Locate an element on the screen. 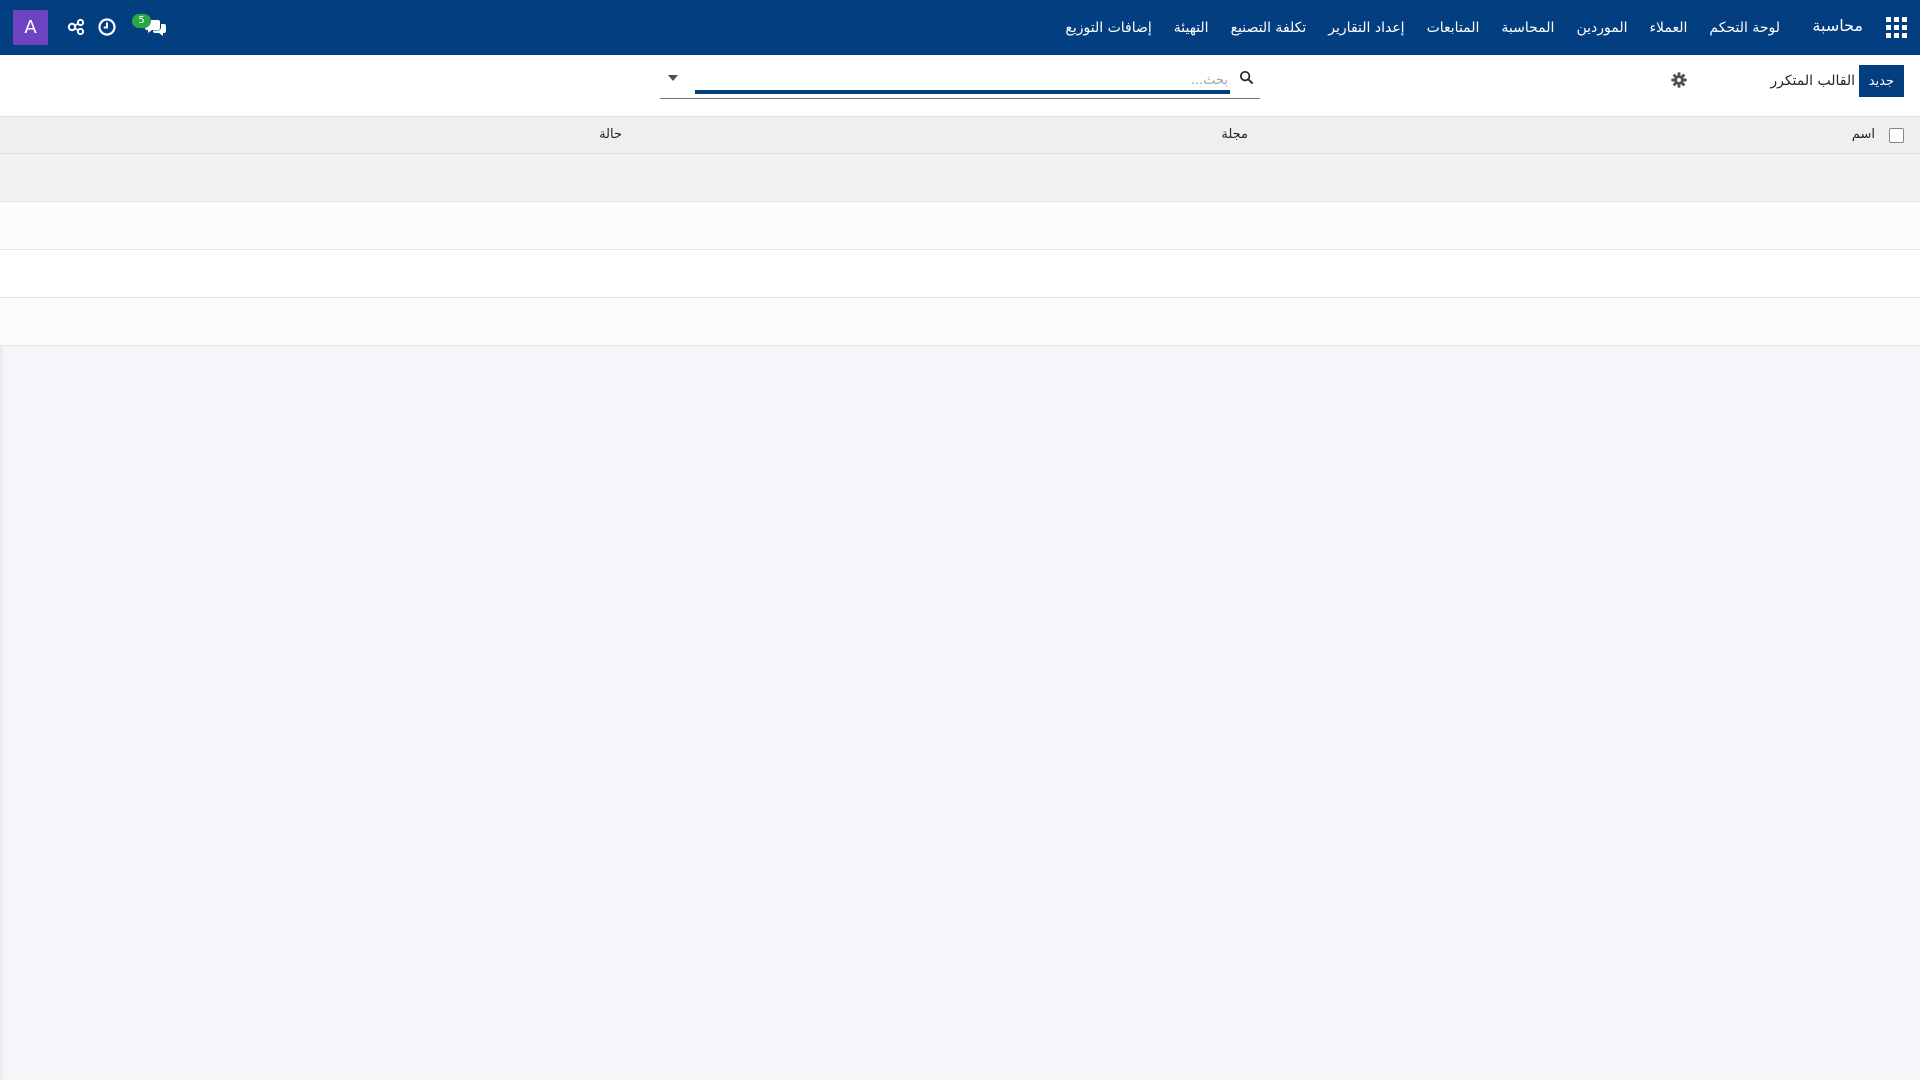  menu-item-configuration: التهيئة is located at coordinates (1191, 28).